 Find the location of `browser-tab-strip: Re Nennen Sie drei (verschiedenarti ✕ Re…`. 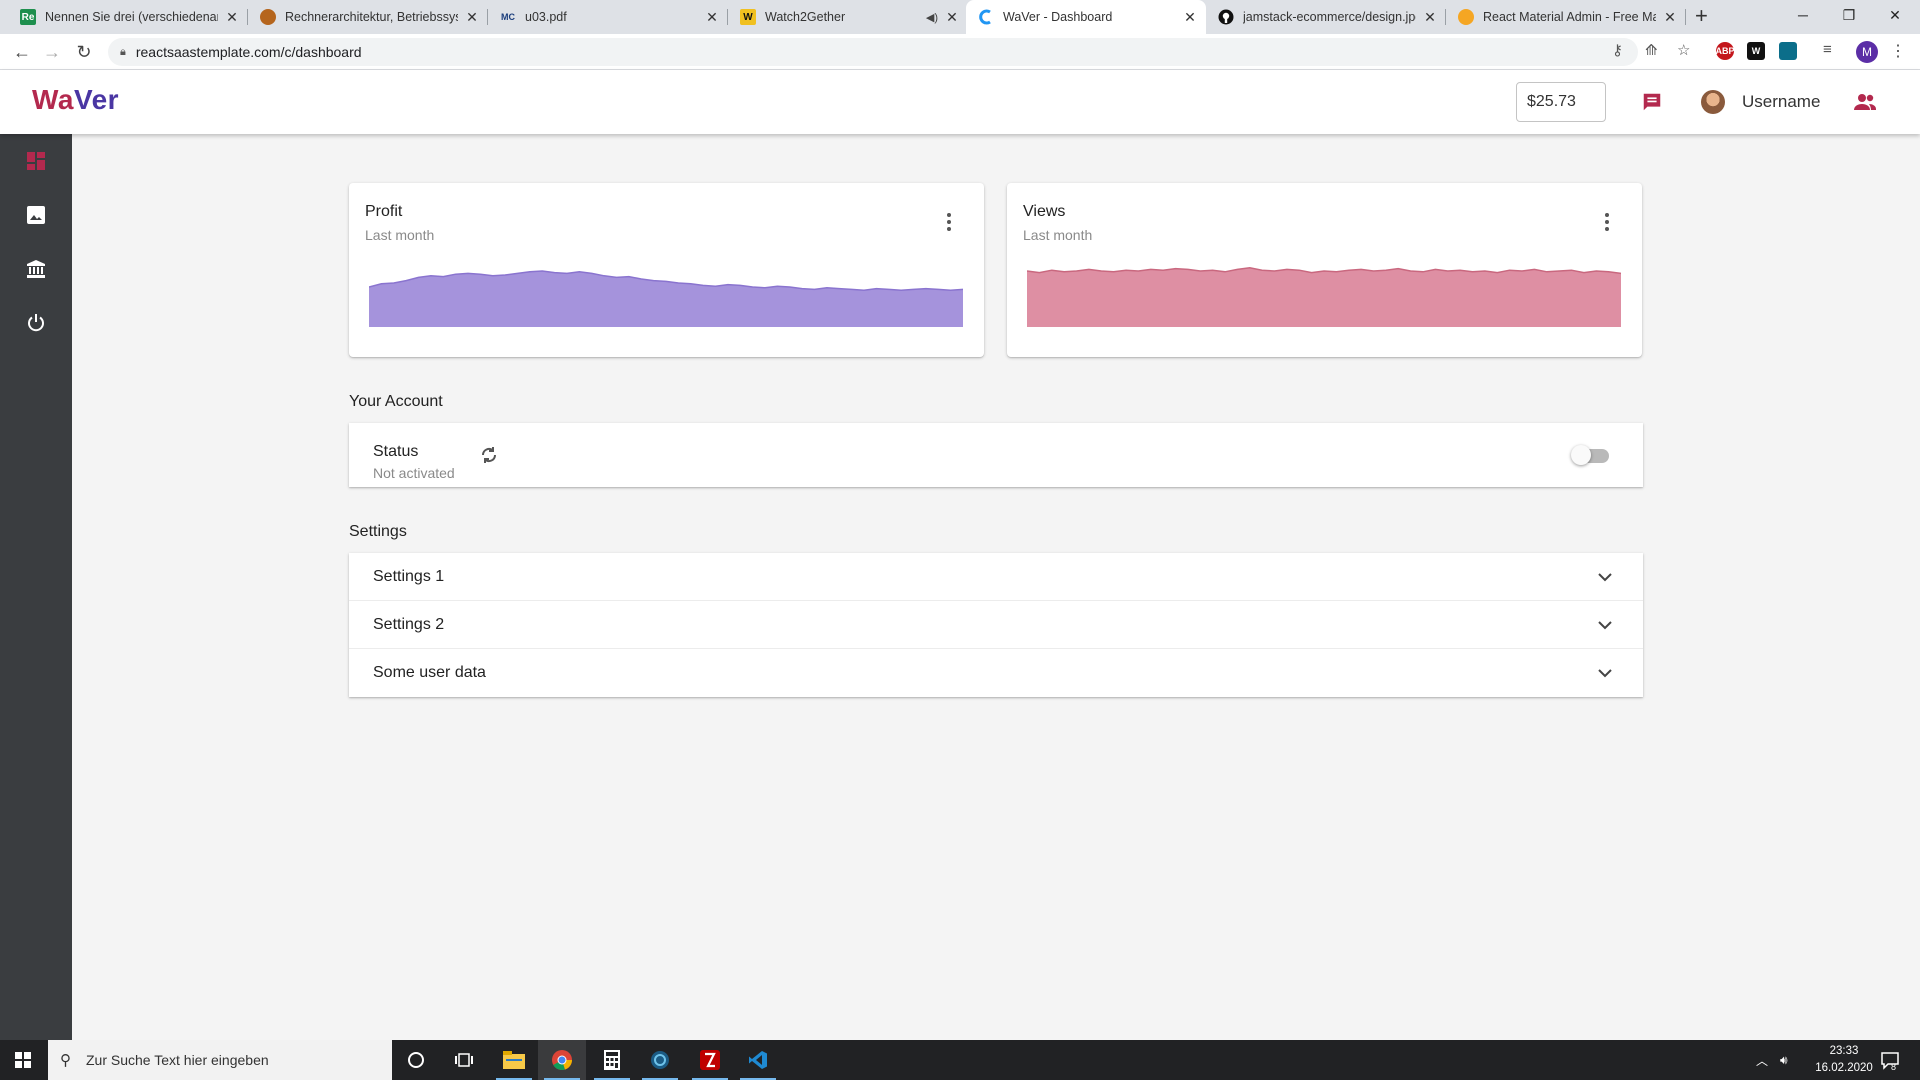

browser-tab-strip: Re Nennen Sie drei (verschiedenarti ✕ Re… is located at coordinates (960, 17).